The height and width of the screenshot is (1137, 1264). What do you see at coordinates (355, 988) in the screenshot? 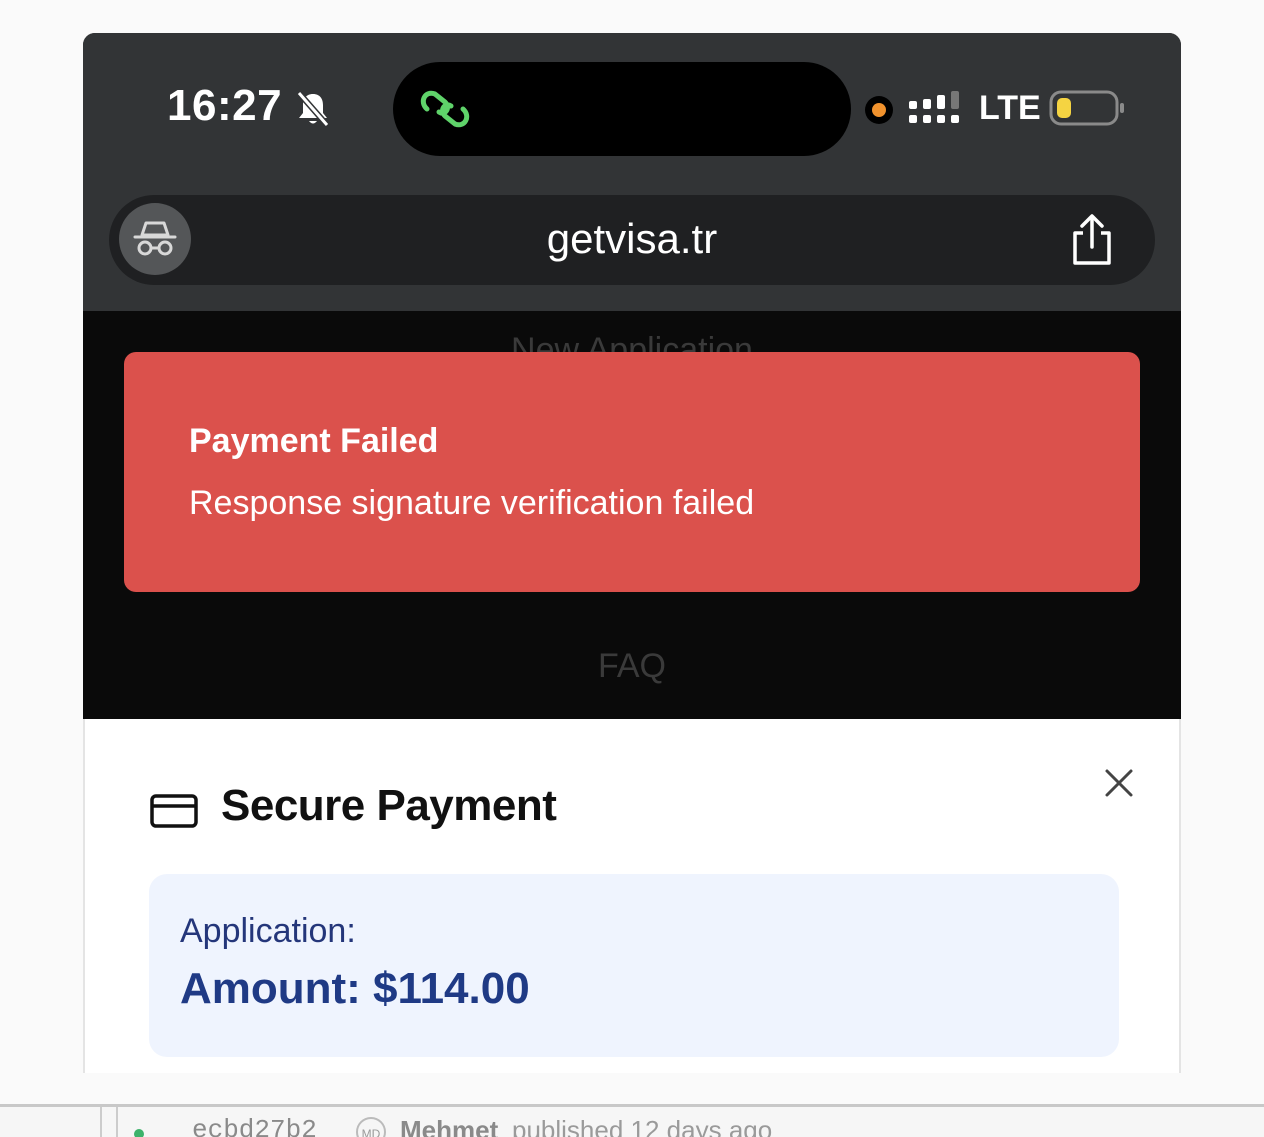
I see `amount-label: Amount: $114.00` at bounding box center [355, 988].